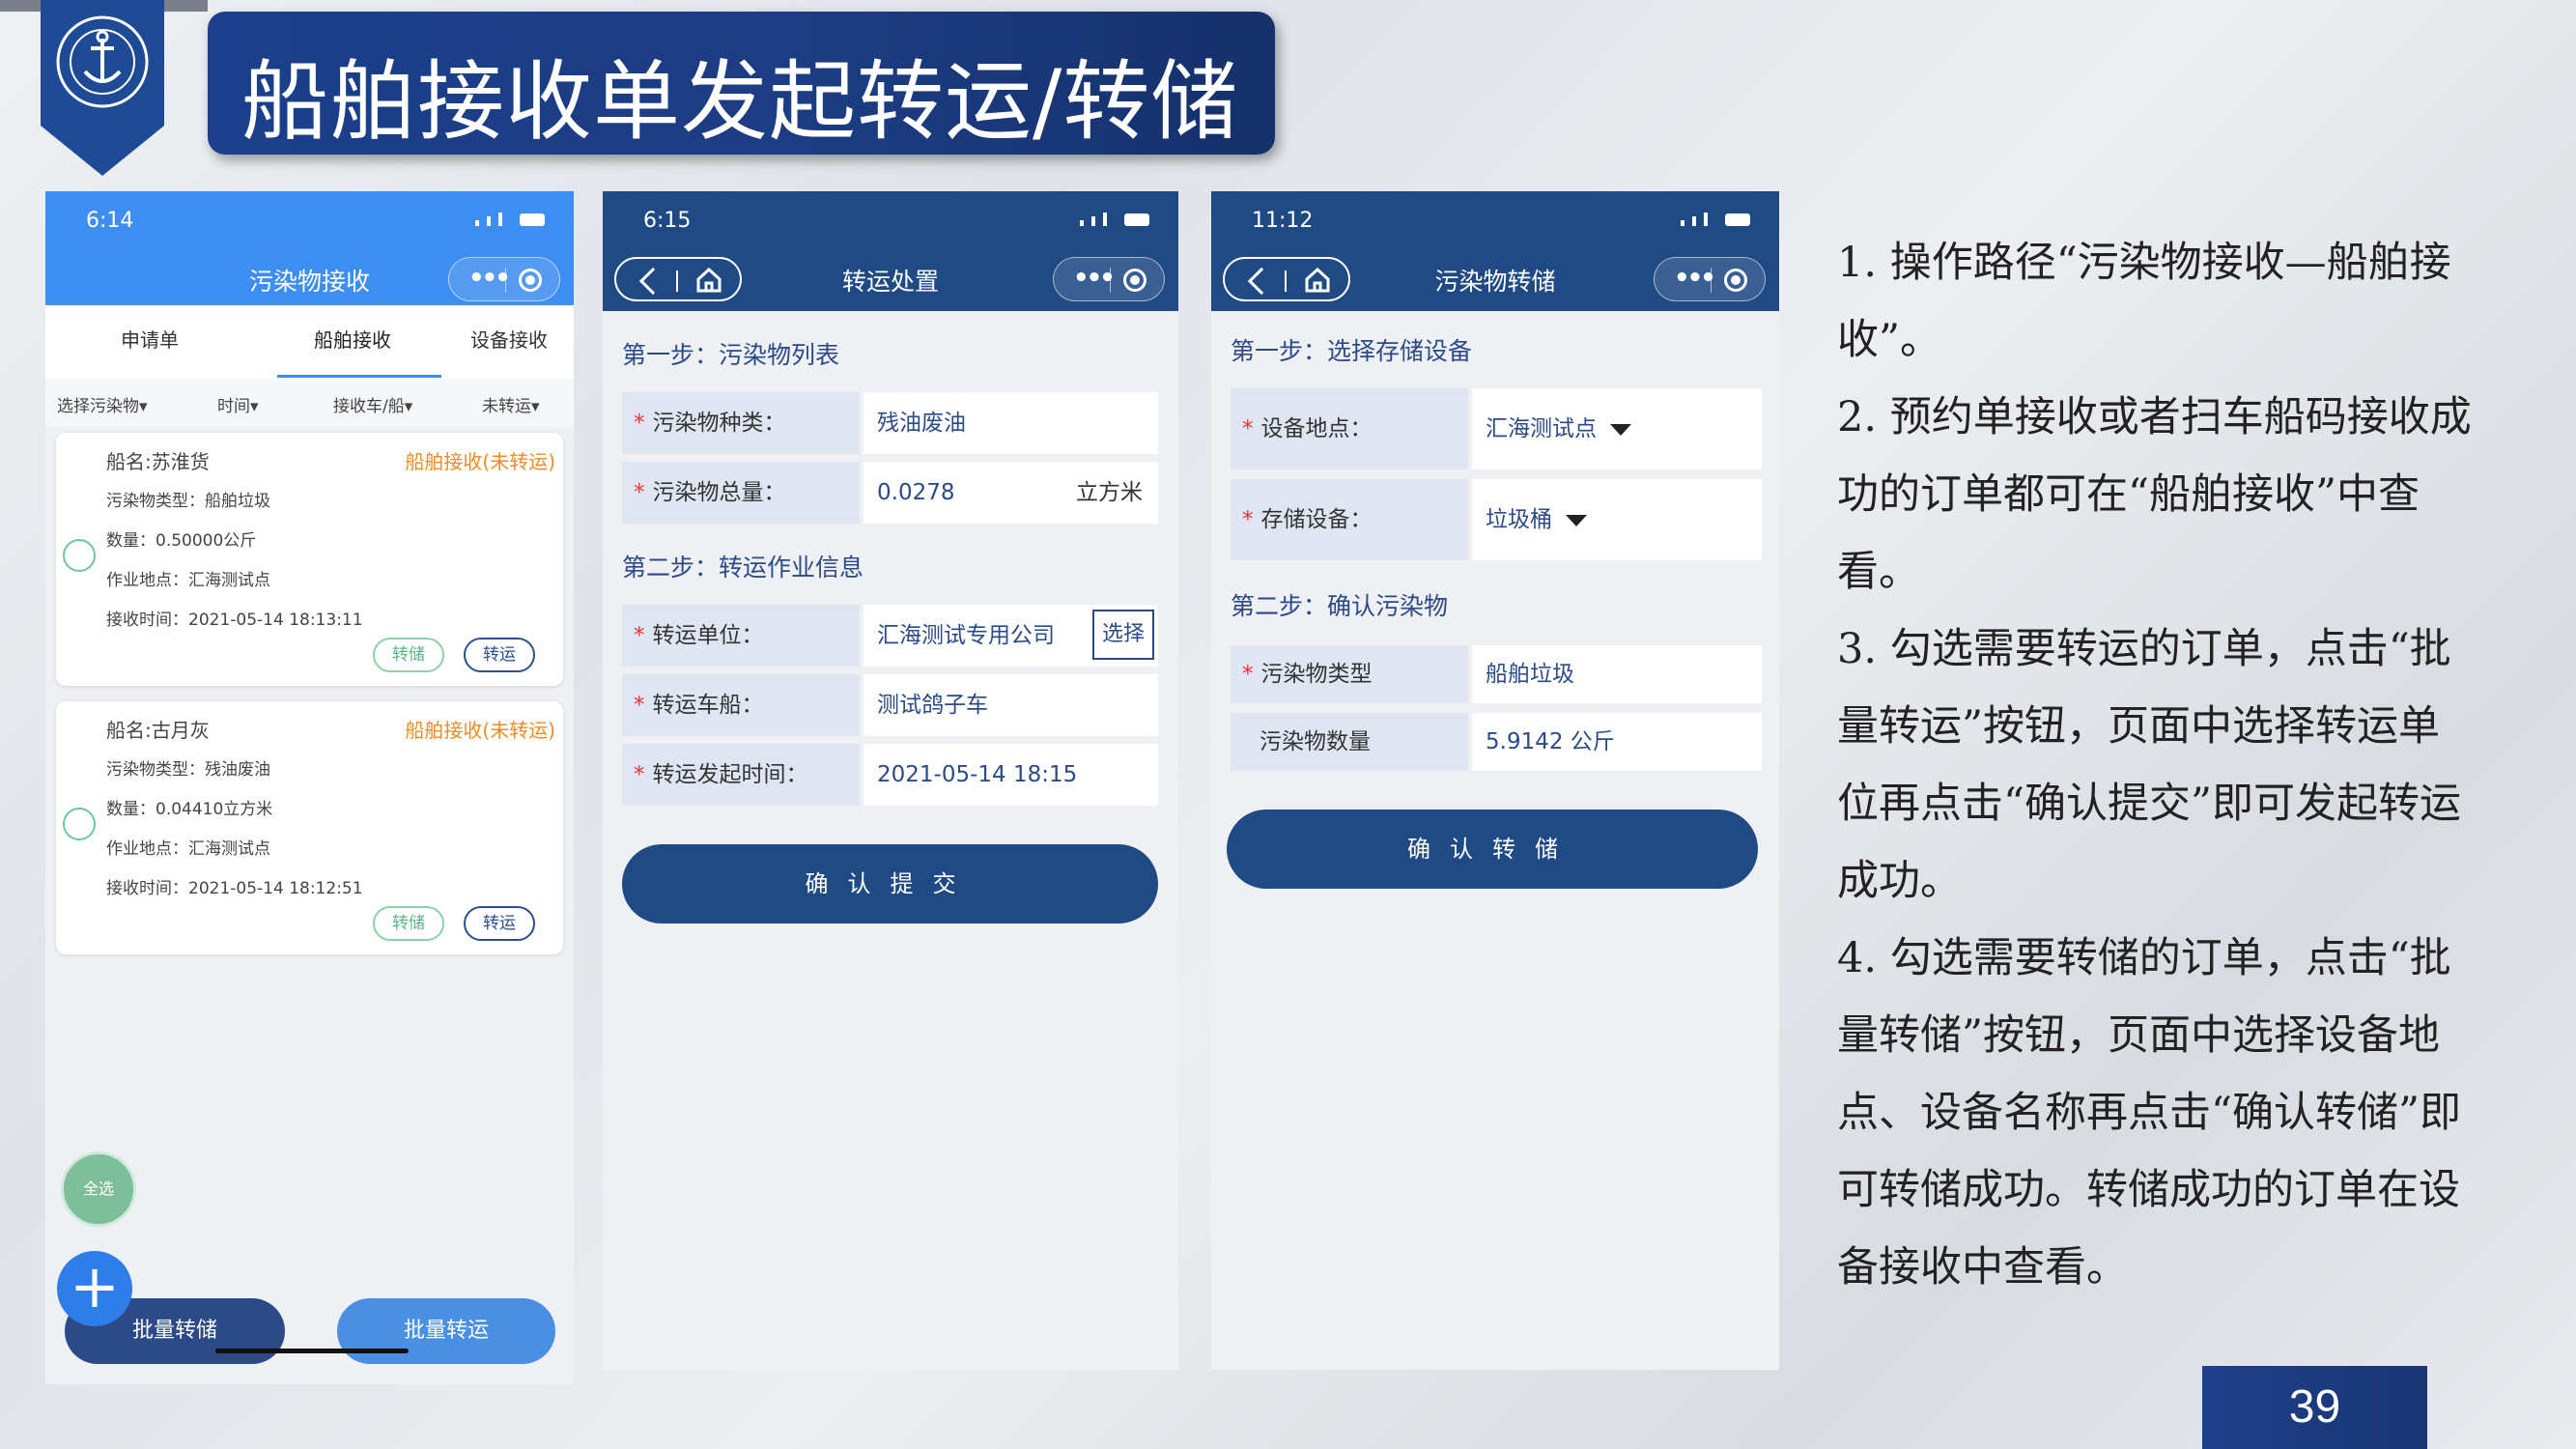 The height and width of the screenshot is (1449, 2576). I want to click on field-label: * 存储设备：, so click(1349, 519).